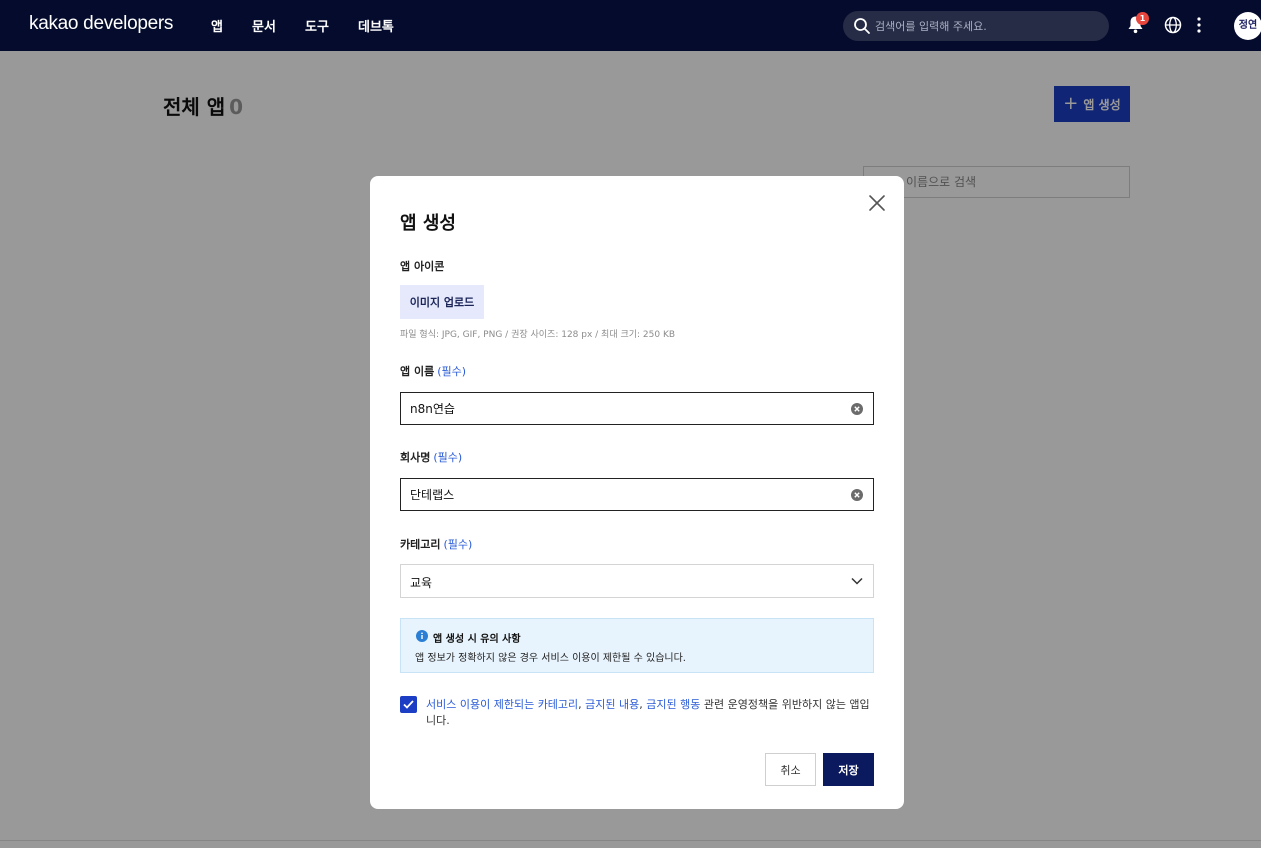  I want to click on category-label: 카테고리 (필수), so click(436, 544).